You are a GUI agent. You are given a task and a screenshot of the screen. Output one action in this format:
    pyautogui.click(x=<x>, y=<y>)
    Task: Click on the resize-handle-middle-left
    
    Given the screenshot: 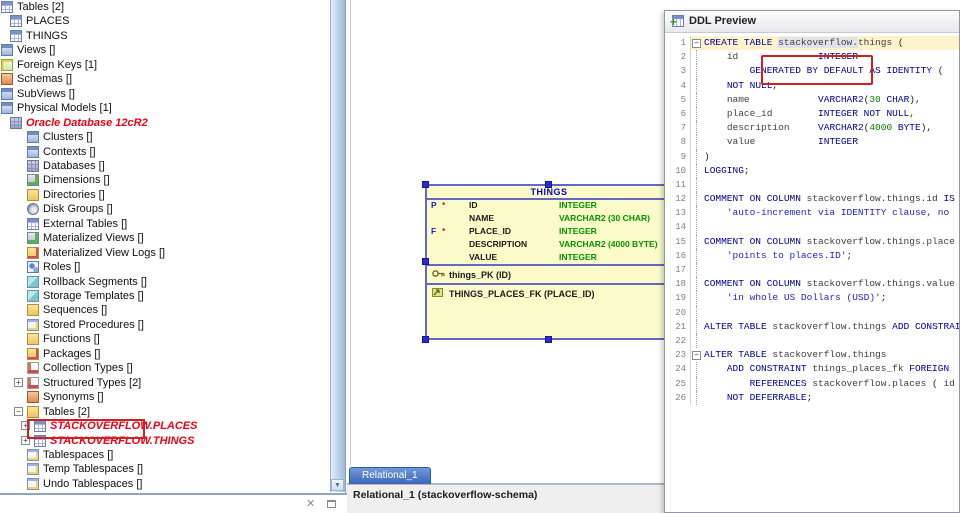 What is the action you would take?
    pyautogui.click(x=425, y=261)
    